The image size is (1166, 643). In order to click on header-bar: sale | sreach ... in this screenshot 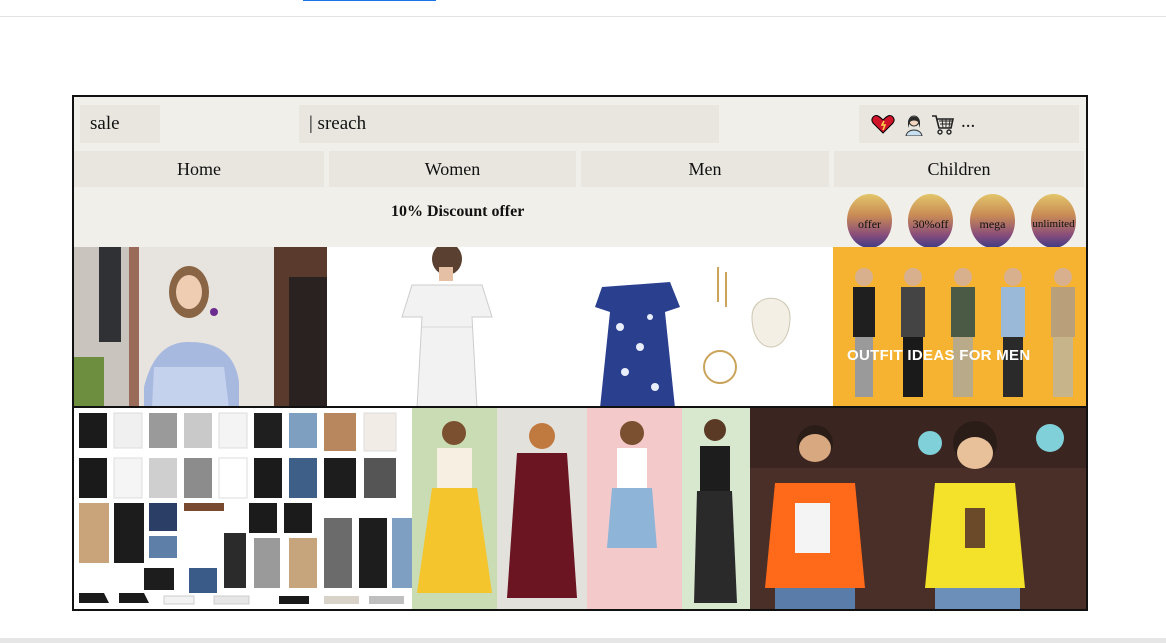, I will do `click(580, 123)`.